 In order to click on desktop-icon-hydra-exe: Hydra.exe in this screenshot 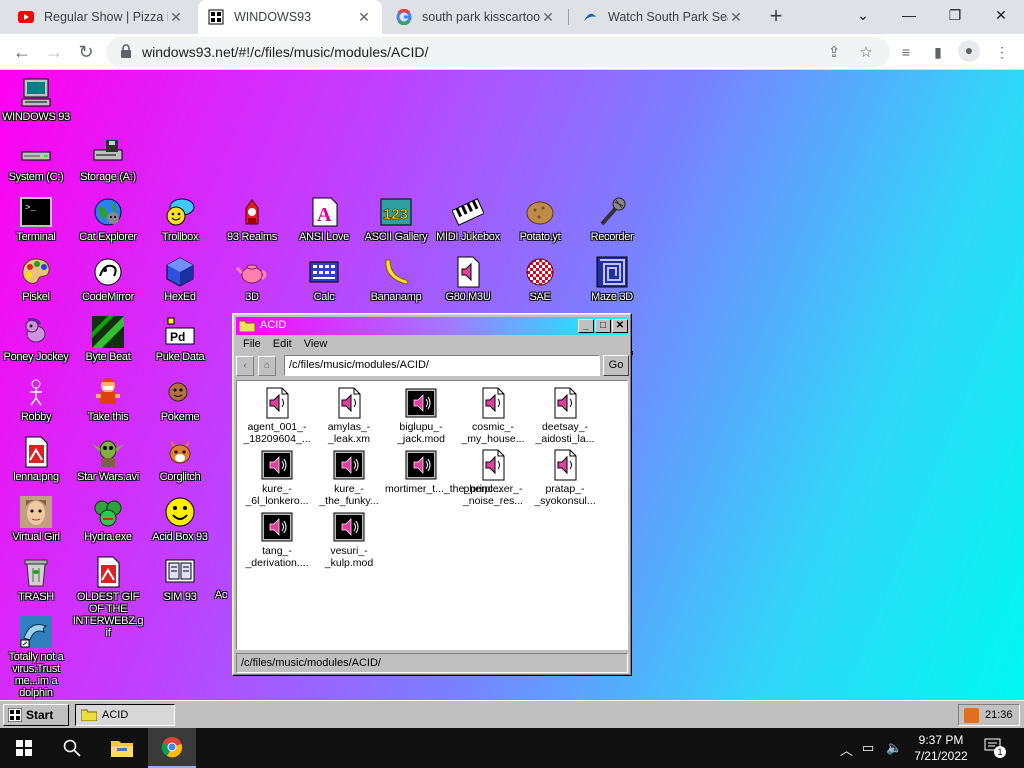, I will do `click(108, 519)`.